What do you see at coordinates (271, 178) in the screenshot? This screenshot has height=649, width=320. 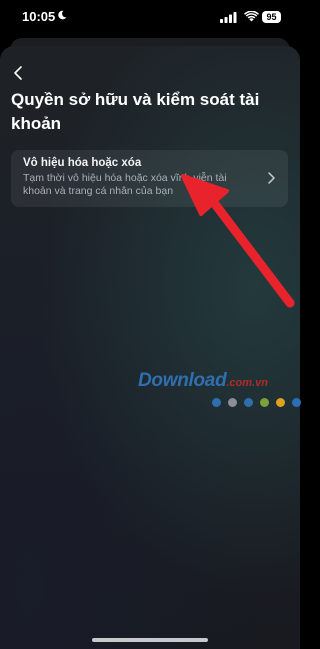 I see `chevron-right-icon` at bounding box center [271, 178].